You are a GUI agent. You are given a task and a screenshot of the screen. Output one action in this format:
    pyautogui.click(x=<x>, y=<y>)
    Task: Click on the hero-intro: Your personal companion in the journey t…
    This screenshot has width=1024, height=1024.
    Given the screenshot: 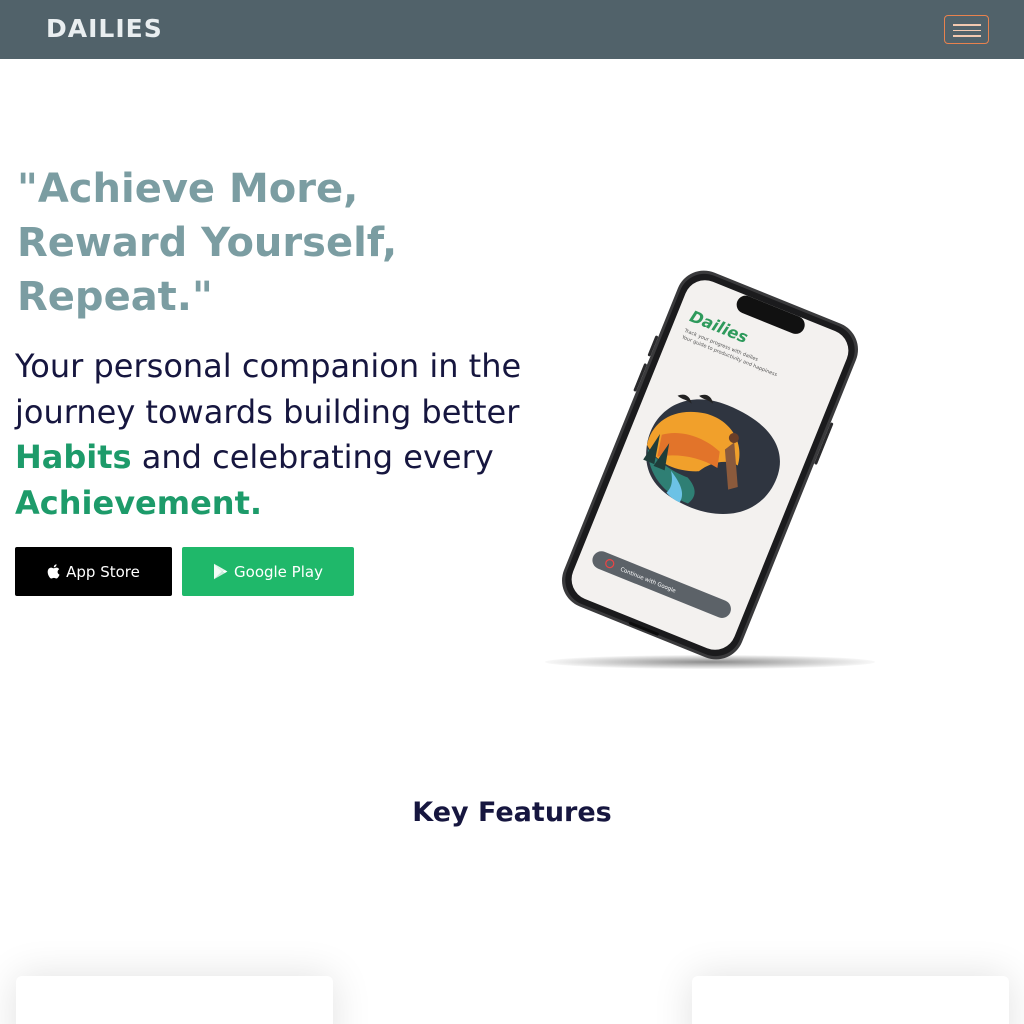 What is the action you would take?
    pyautogui.click(x=287, y=435)
    